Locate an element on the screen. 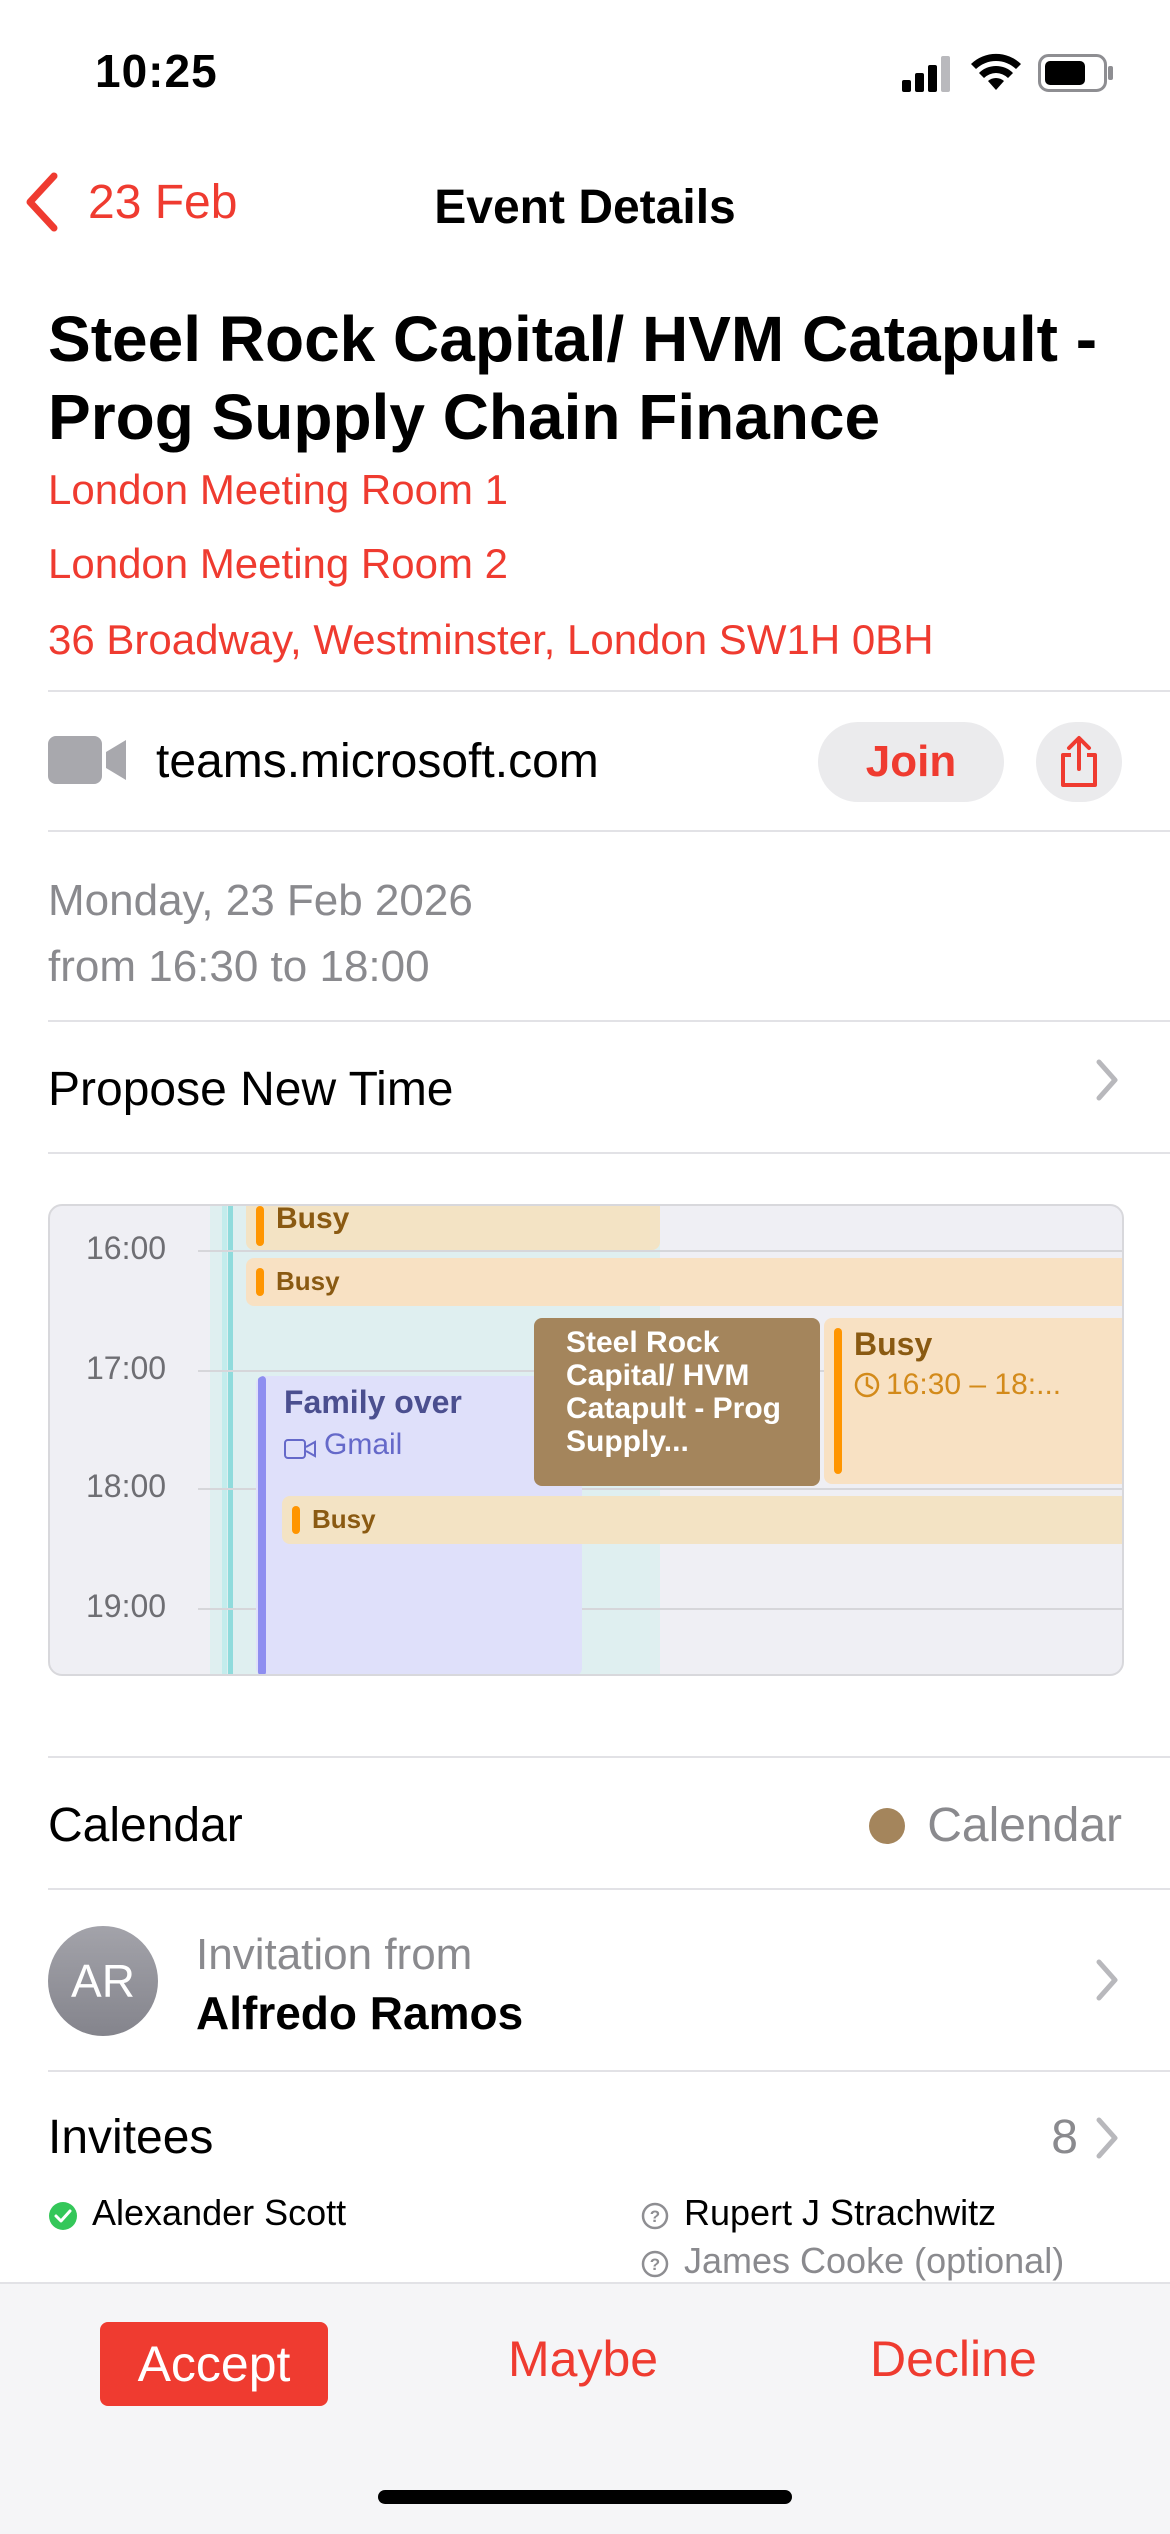 This screenshot has width=1170, height=2534. location-2: London Meeting Room 2 is located at coordinates (278, 564).